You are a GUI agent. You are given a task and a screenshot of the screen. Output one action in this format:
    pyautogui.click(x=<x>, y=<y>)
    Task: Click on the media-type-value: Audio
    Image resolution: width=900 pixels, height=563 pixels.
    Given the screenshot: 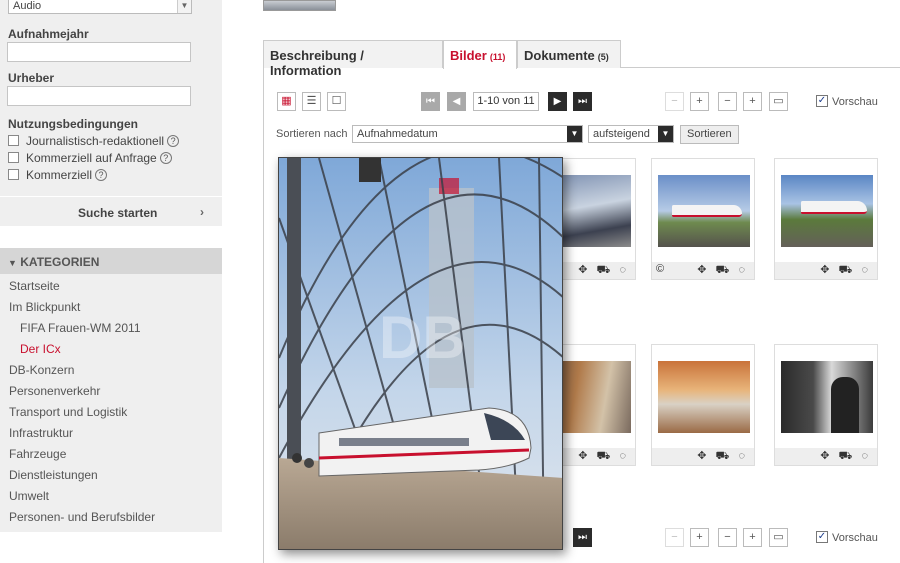 What is the action you would take?
    pyautogui.click(x=27, y=6)
    